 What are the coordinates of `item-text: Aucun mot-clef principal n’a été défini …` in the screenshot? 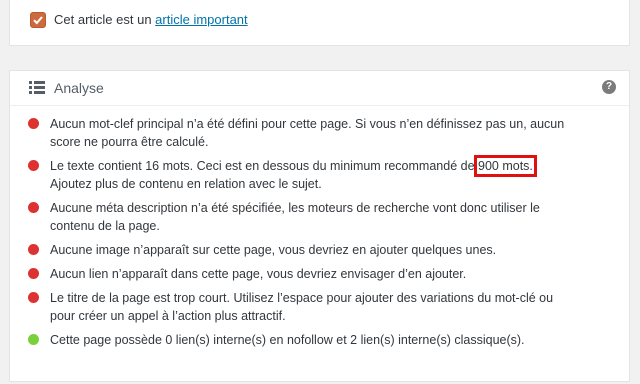 It's located at (307, 133).